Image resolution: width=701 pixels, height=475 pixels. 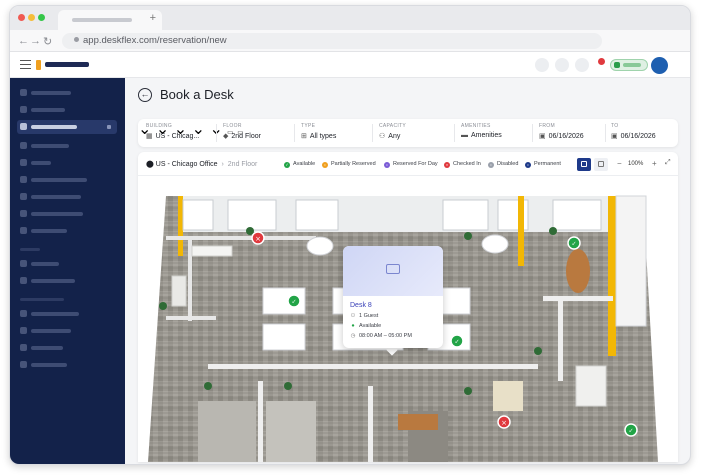 I want to click on desk-name: Desk 8, so click(x=361, y=305).